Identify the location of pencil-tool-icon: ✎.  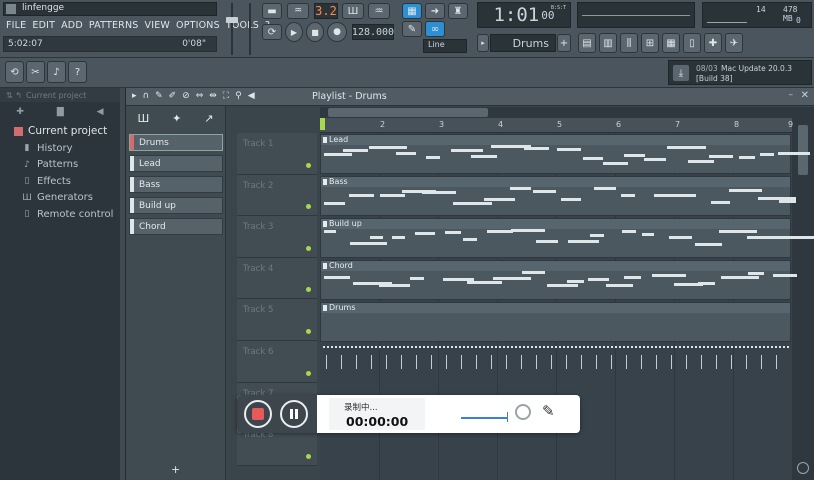
(412, 29).